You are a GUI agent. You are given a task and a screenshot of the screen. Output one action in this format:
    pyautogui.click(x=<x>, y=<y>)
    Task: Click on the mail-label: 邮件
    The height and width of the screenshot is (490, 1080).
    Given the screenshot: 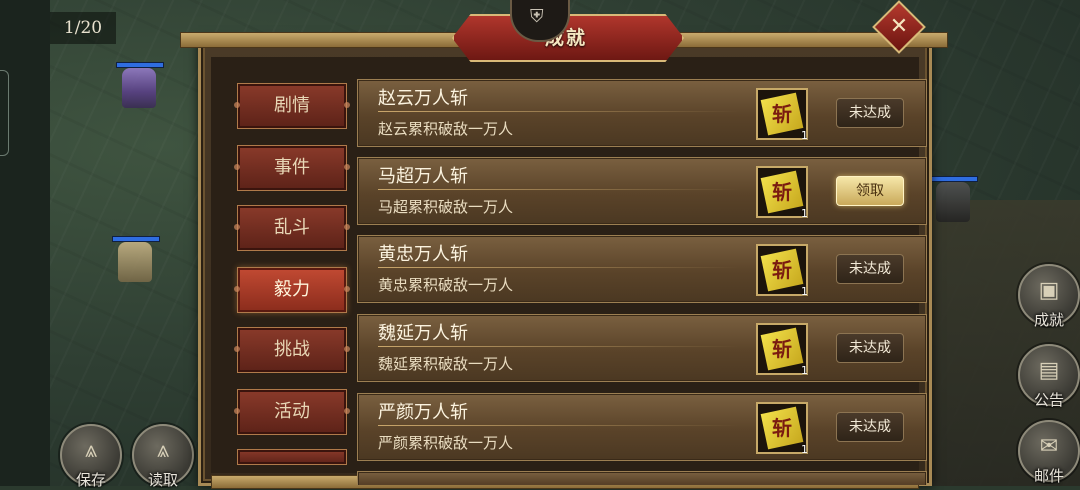 What is the action you would take?
    pyautogui.click(x=1048, y=476)
    